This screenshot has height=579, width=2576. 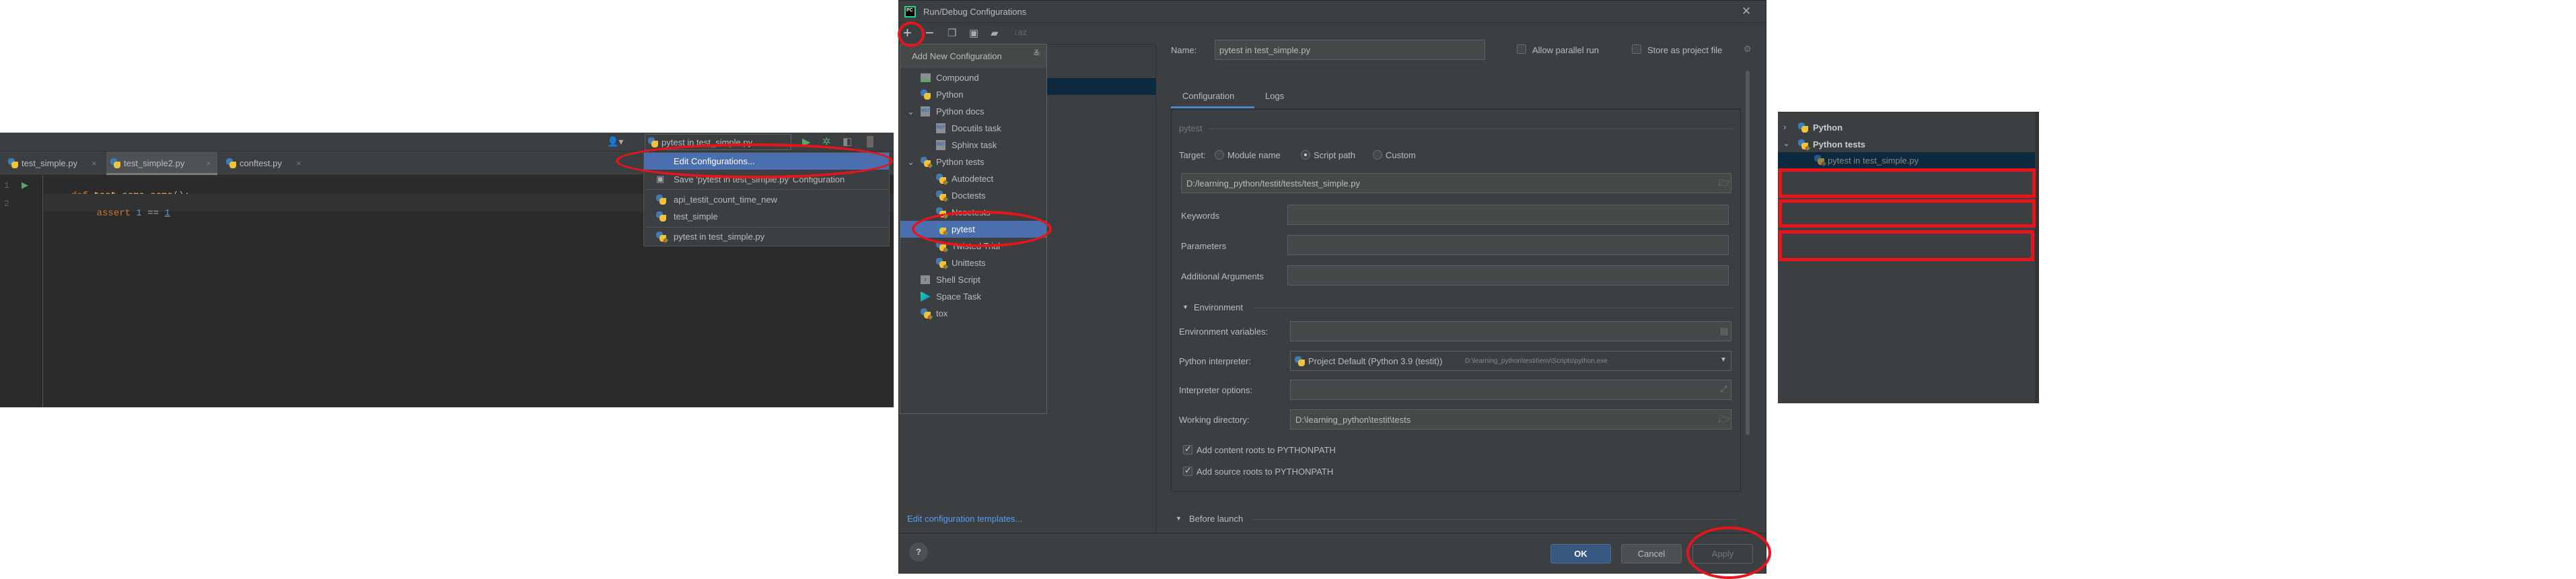 I want to click on target-script-radio, so click(x=1305, y=155).